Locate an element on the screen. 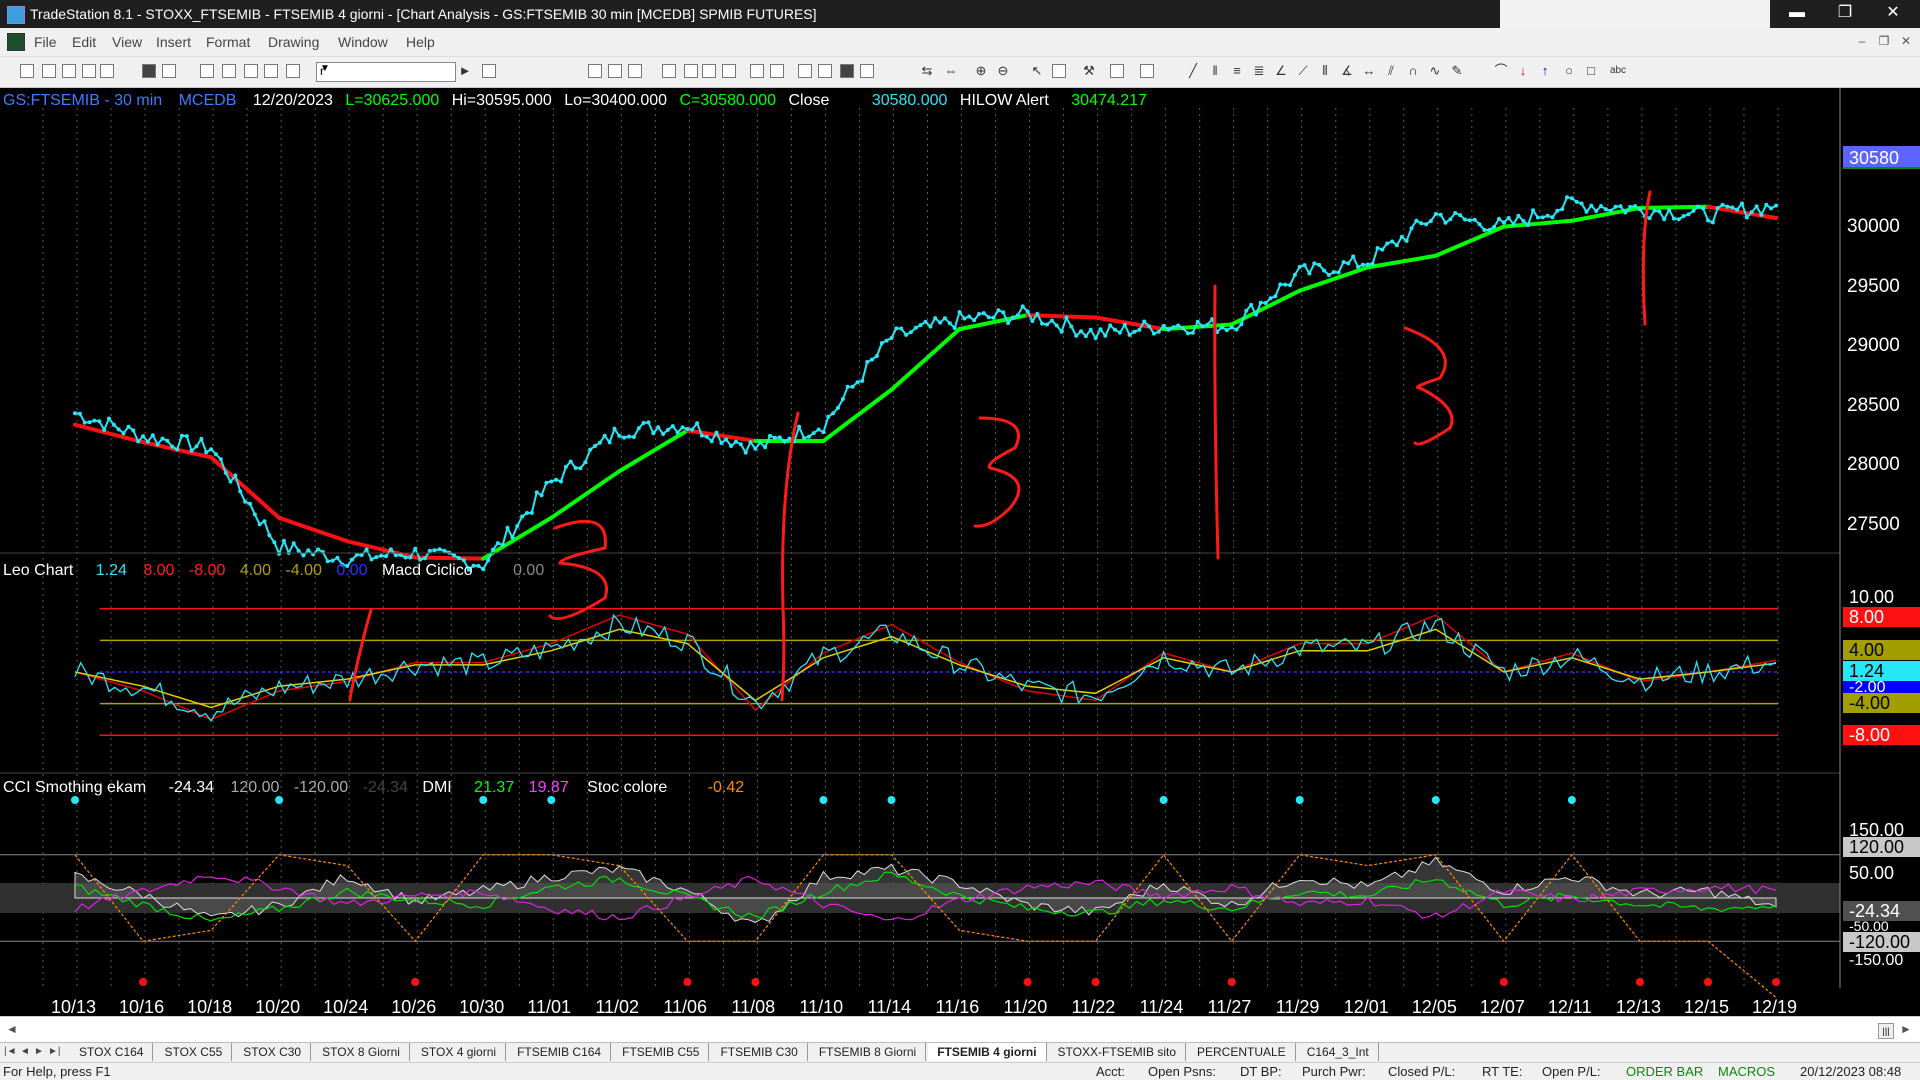 Image resolution: width=1920 pixels, height=1080 pixels. workspace-tab: FTSEMIB C164 is located at coordinates (560, 1052).